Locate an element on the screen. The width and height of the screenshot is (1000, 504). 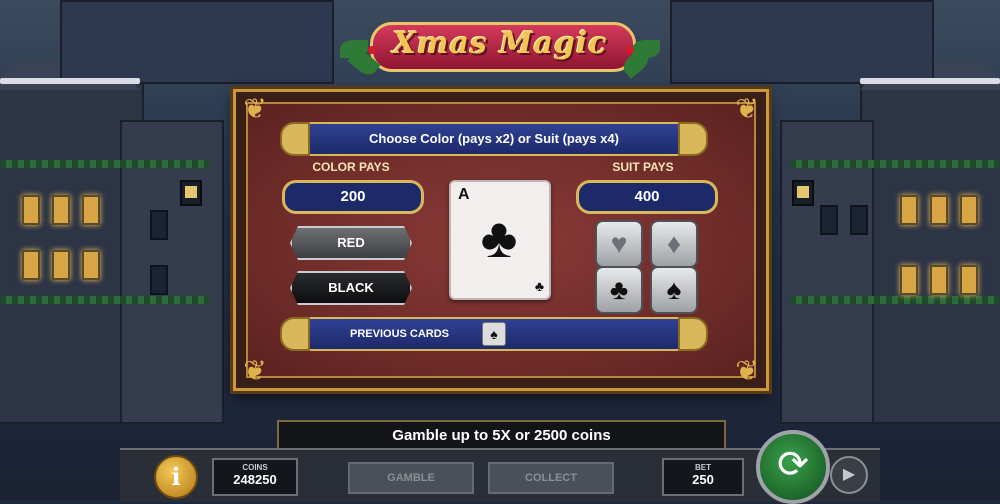
right-building is located at coordinates (930, 252).